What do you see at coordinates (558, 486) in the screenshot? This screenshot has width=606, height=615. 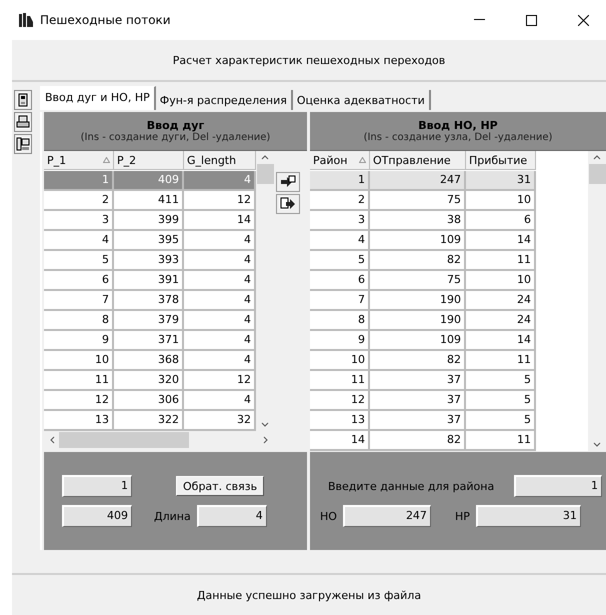 I see `district-field: 1` at bounding box center [558, 486].